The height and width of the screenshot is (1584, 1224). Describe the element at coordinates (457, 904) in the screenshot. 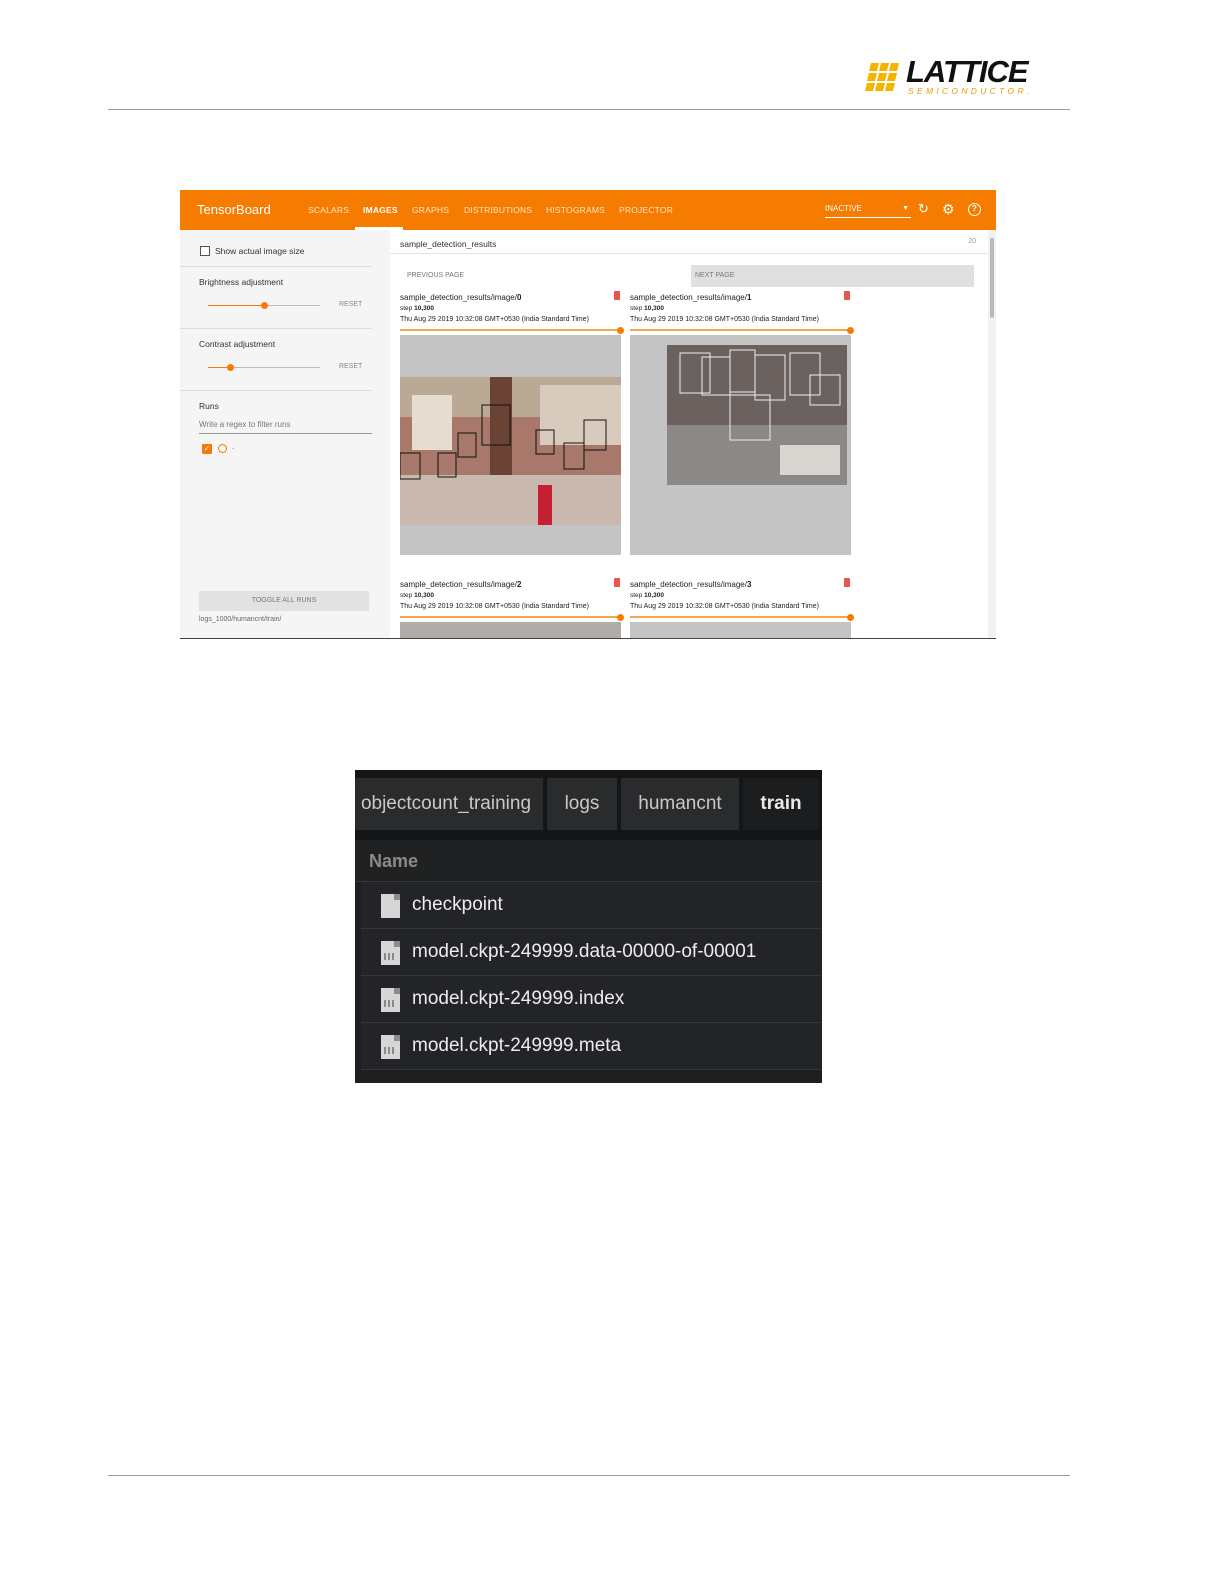

I see `file-name: checkpoint` at that location.